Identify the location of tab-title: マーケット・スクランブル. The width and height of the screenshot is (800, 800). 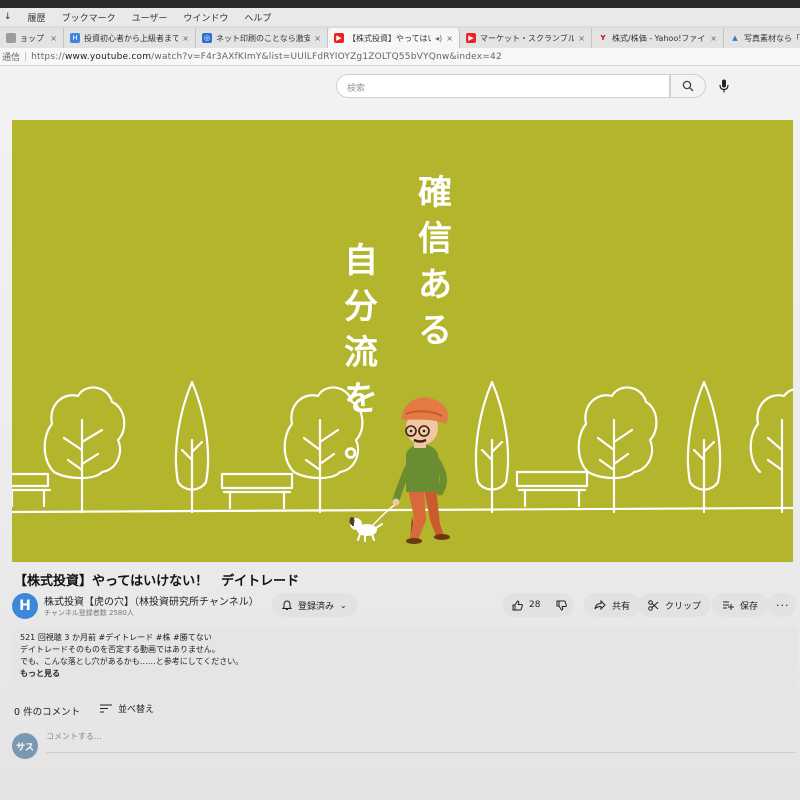
(527, 38).